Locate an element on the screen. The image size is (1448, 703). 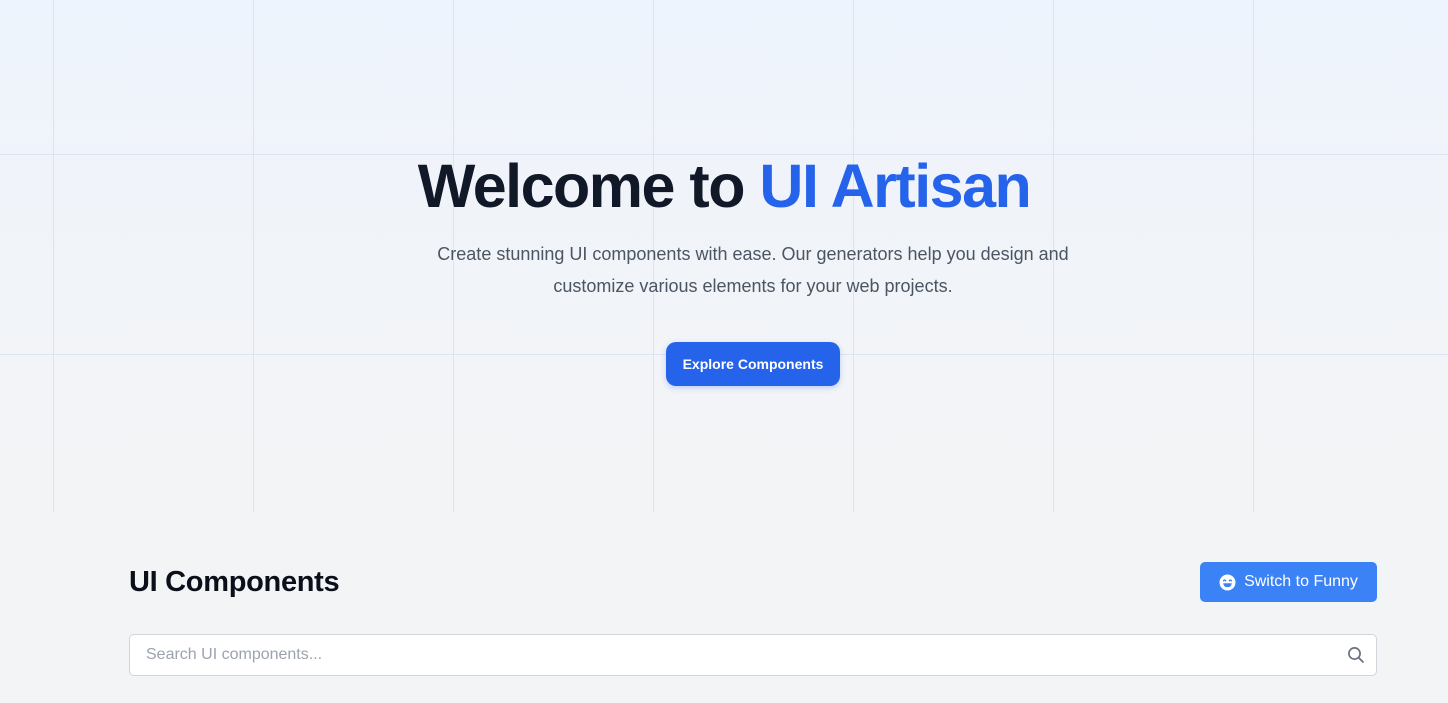
switch-to-funny-label: Switch to Funny is located at coordinates (1301, 581).